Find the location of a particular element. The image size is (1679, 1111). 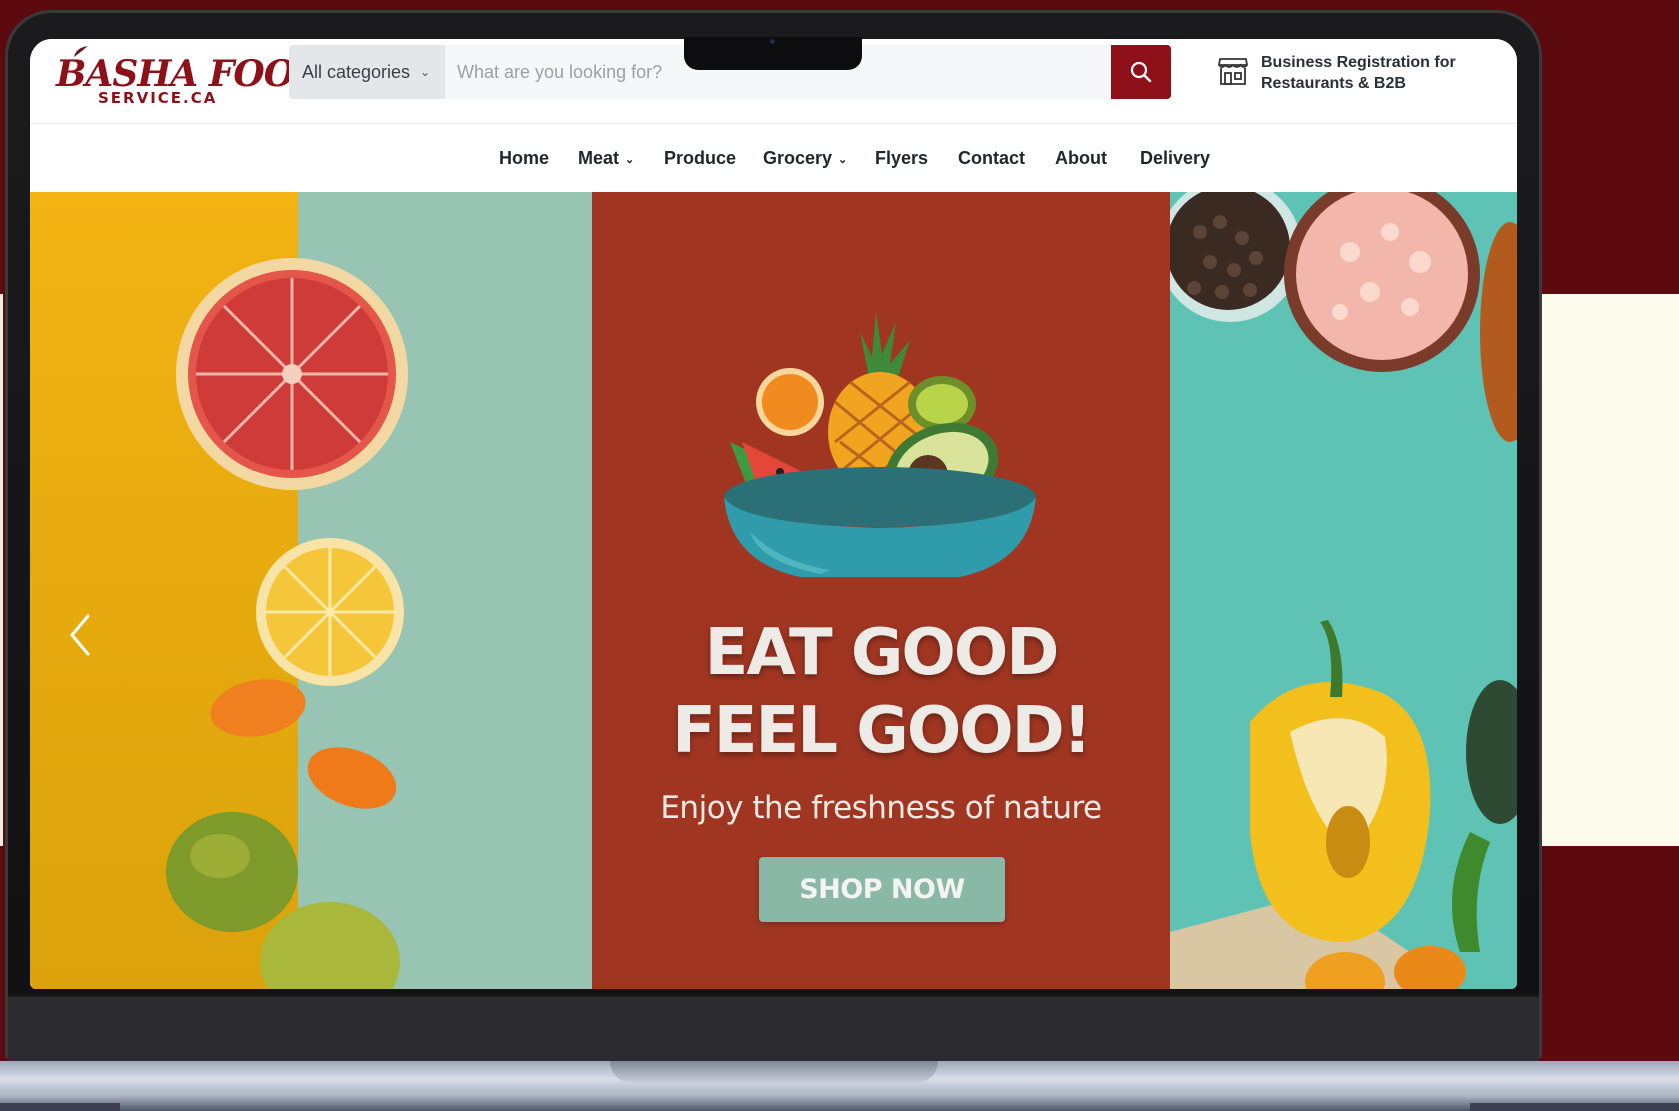

nav-item-label: Contact is located at coordinates (991, 158).